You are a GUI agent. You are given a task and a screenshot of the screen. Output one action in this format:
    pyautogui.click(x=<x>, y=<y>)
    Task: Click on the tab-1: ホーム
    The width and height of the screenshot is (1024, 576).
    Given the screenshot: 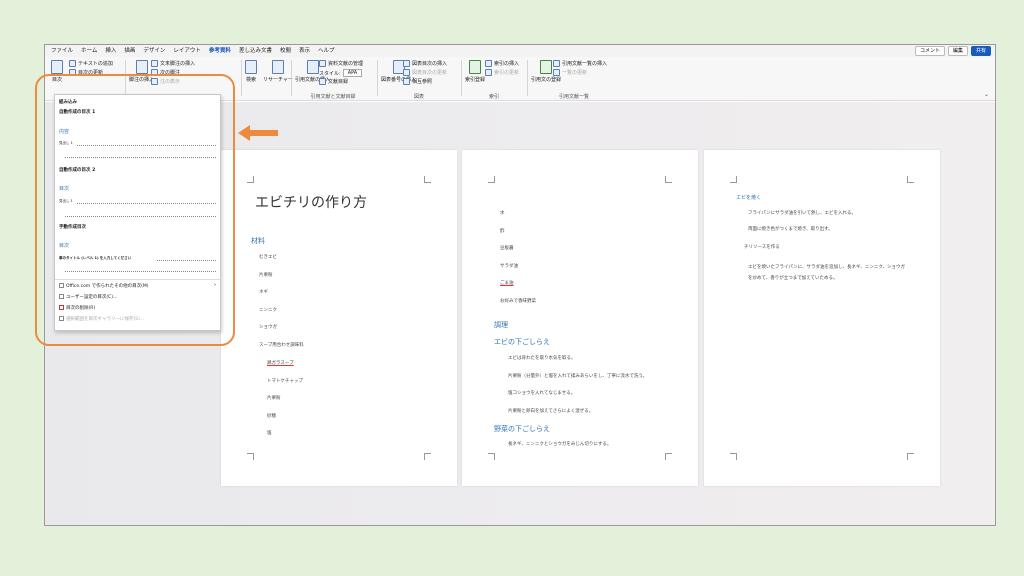 What is the action you would take?
    pyautogui.click(x=89, y=51)
    